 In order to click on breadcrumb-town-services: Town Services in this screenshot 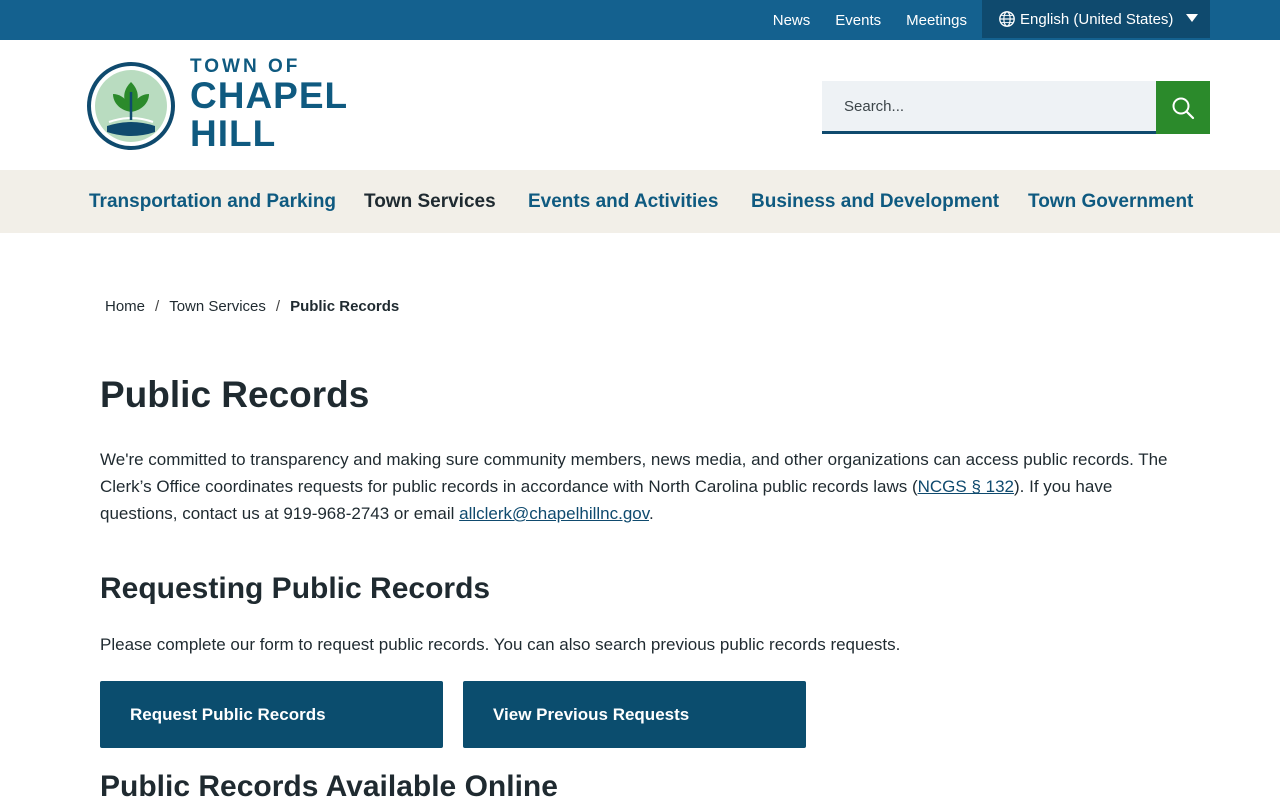, I will do `click(217, 306)`.